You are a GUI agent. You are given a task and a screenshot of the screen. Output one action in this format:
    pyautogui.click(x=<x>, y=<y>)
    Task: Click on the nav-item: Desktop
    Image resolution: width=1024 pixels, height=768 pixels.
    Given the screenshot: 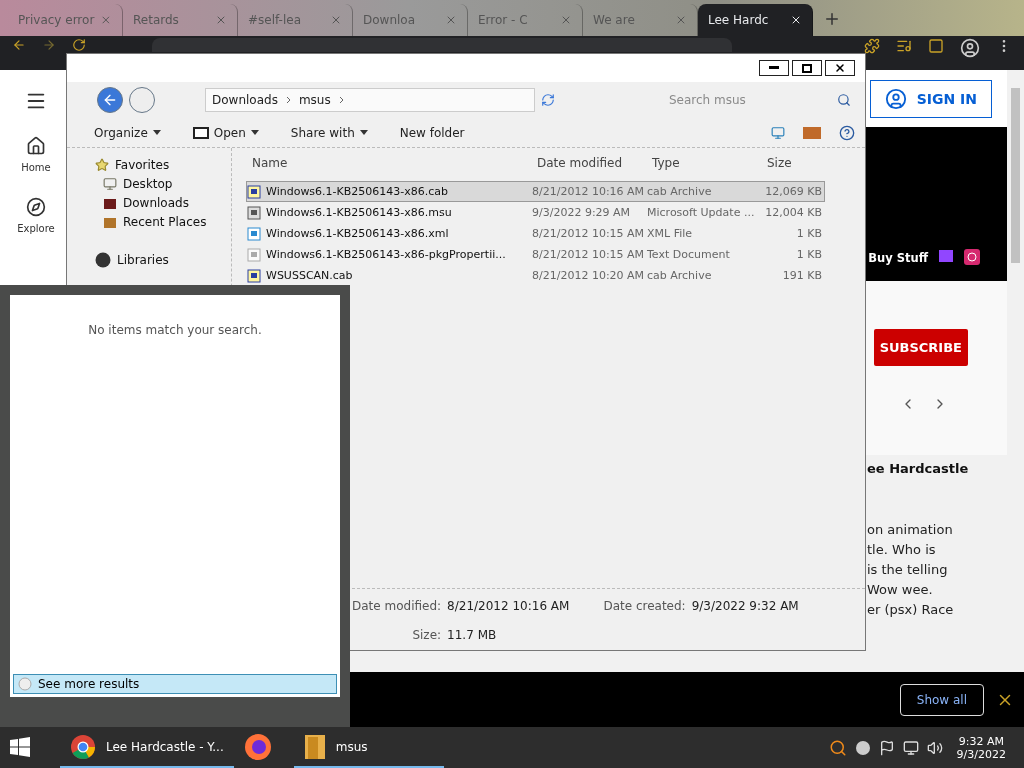 What is the action you would take?
    pyautogui.click(x=163, y=184)
    